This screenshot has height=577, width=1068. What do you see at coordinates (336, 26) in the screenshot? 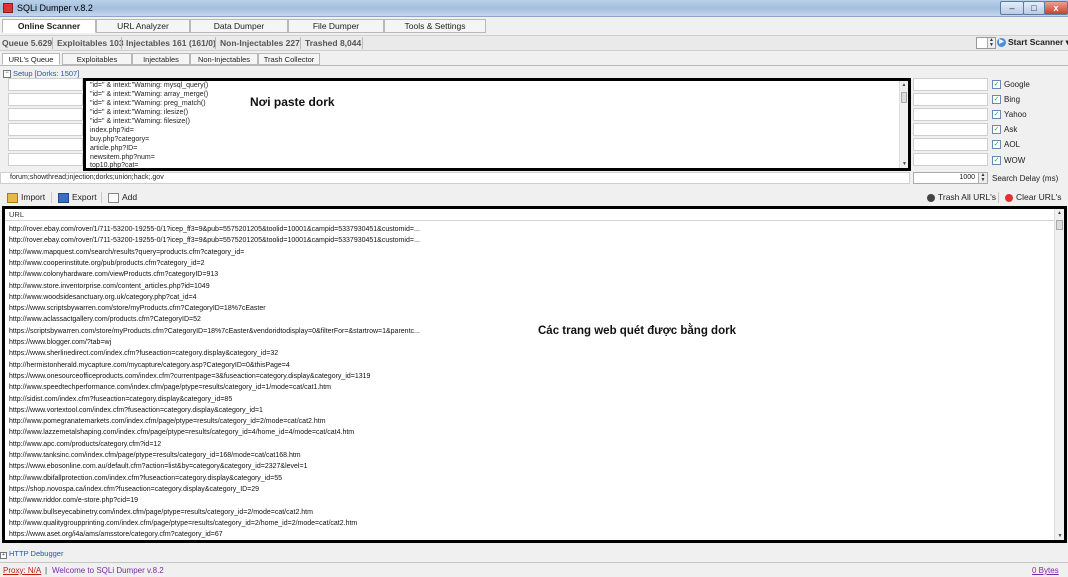
I see `tab-file-dumper: File Dumper` at bounding box center [336, 26].